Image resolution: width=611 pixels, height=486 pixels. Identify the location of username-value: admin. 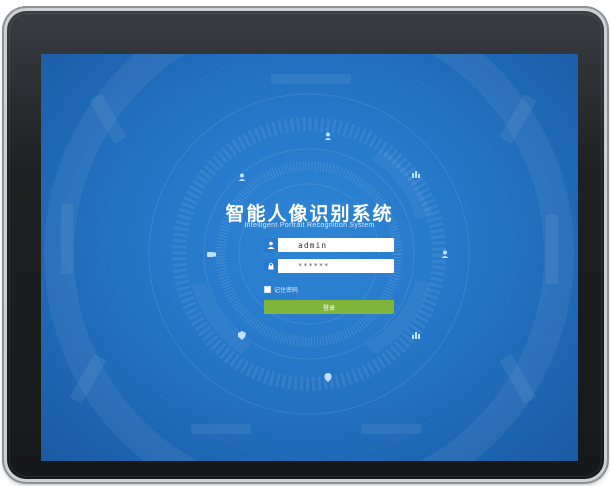
(312, 245).